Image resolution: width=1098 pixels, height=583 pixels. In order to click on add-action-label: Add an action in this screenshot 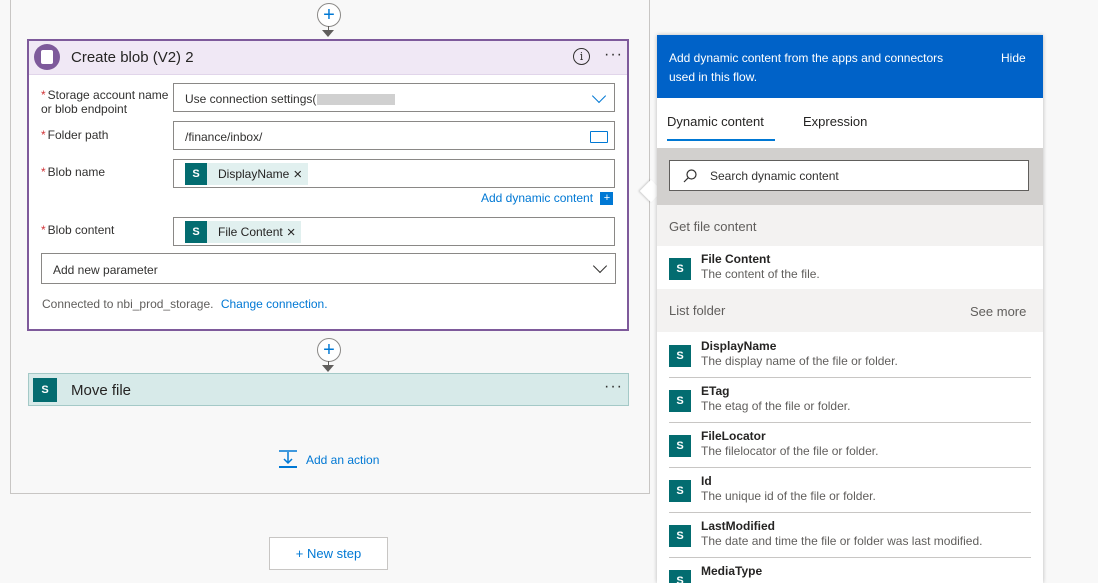, I will do `click(343, 460)`.